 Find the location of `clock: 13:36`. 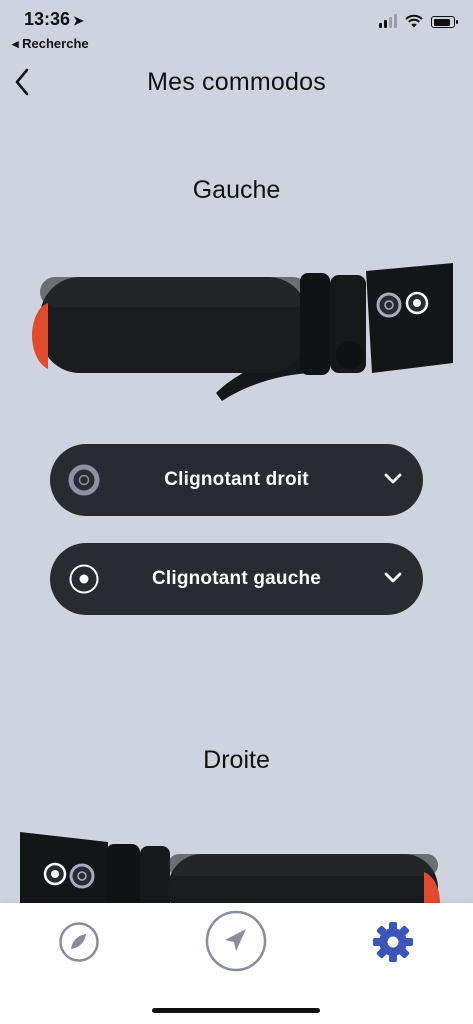

clock: 13:36 is located at coordinates (47, 19).